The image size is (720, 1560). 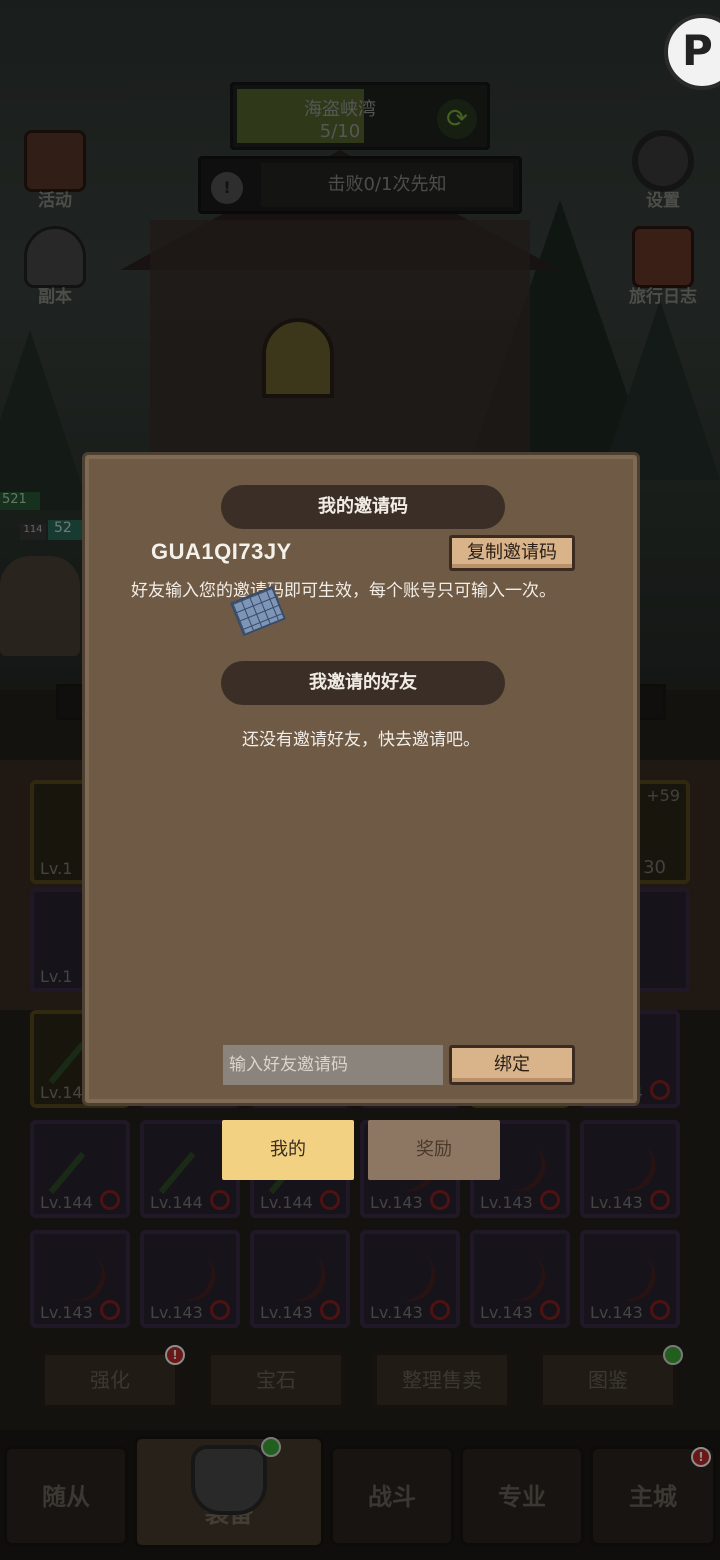 What do you see at coordinates (288, 1150) in the screenshot?
I see `tab-mine: 我的` at bounding box center [288, 1150].